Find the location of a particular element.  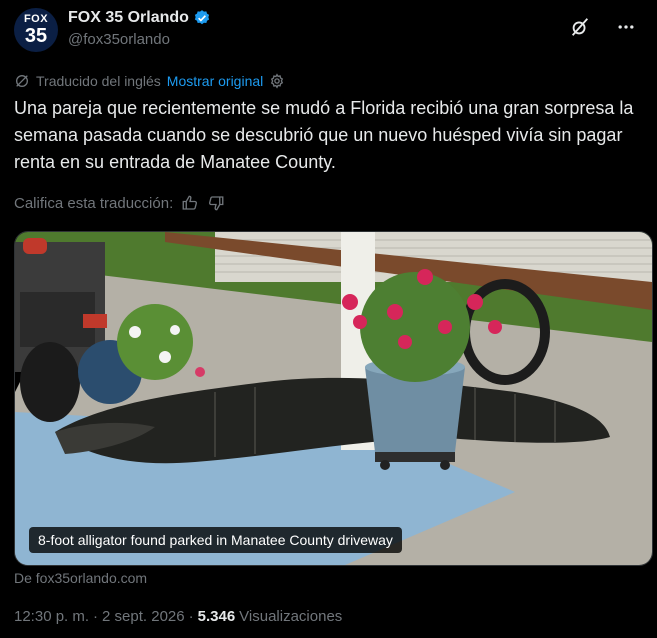

post-time: 12:30 p. m. is located at coordinates (51, 616).